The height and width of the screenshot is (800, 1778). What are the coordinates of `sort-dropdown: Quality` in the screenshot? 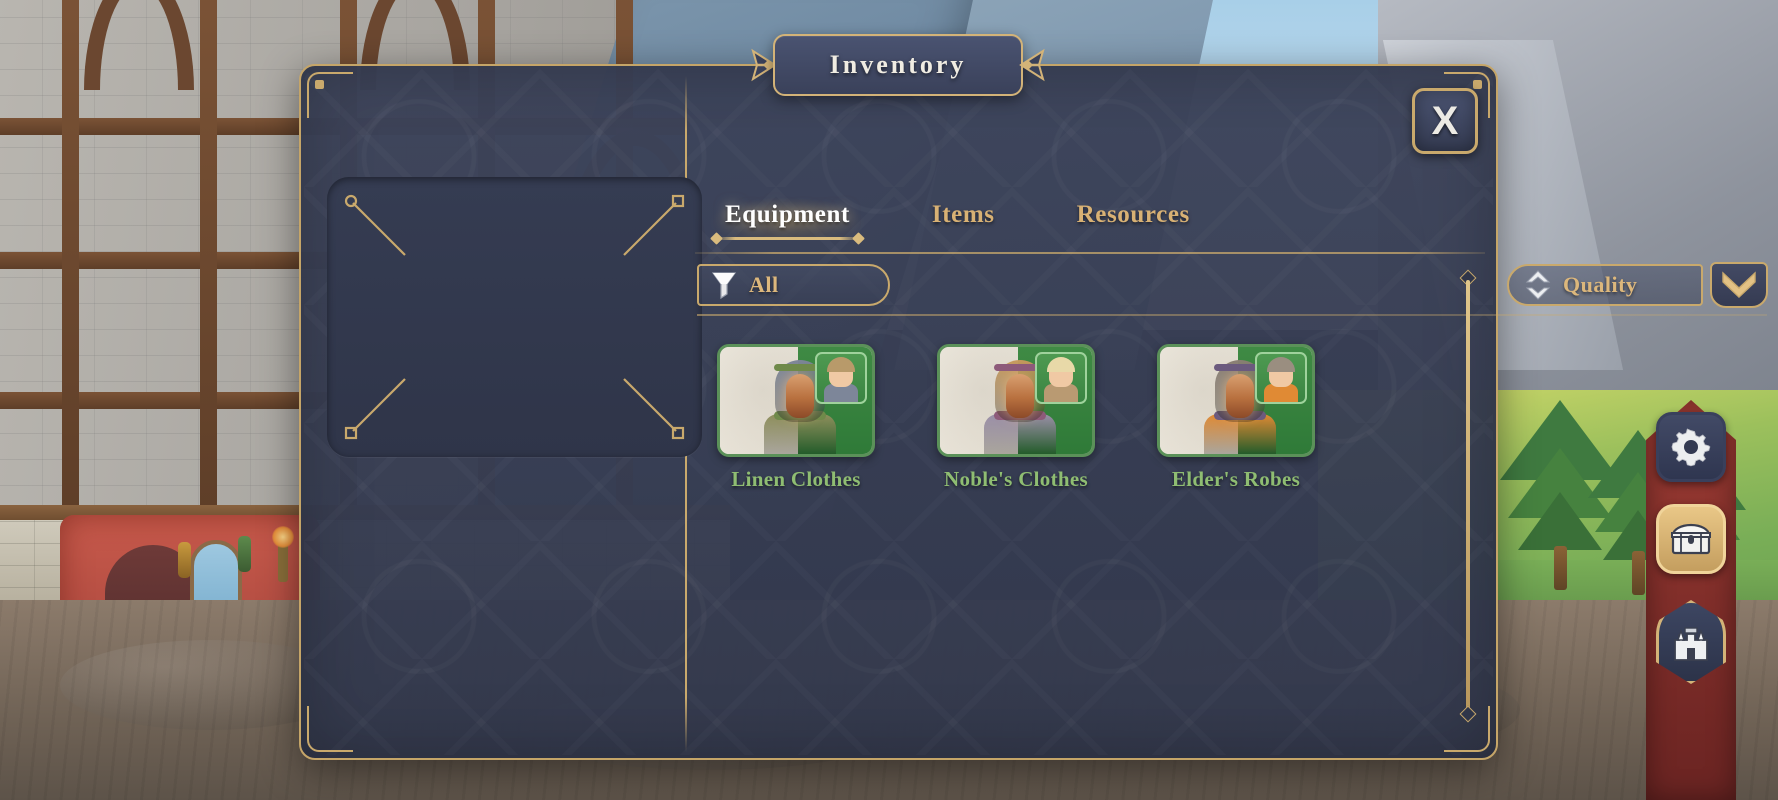 It's located at (1605, 285).